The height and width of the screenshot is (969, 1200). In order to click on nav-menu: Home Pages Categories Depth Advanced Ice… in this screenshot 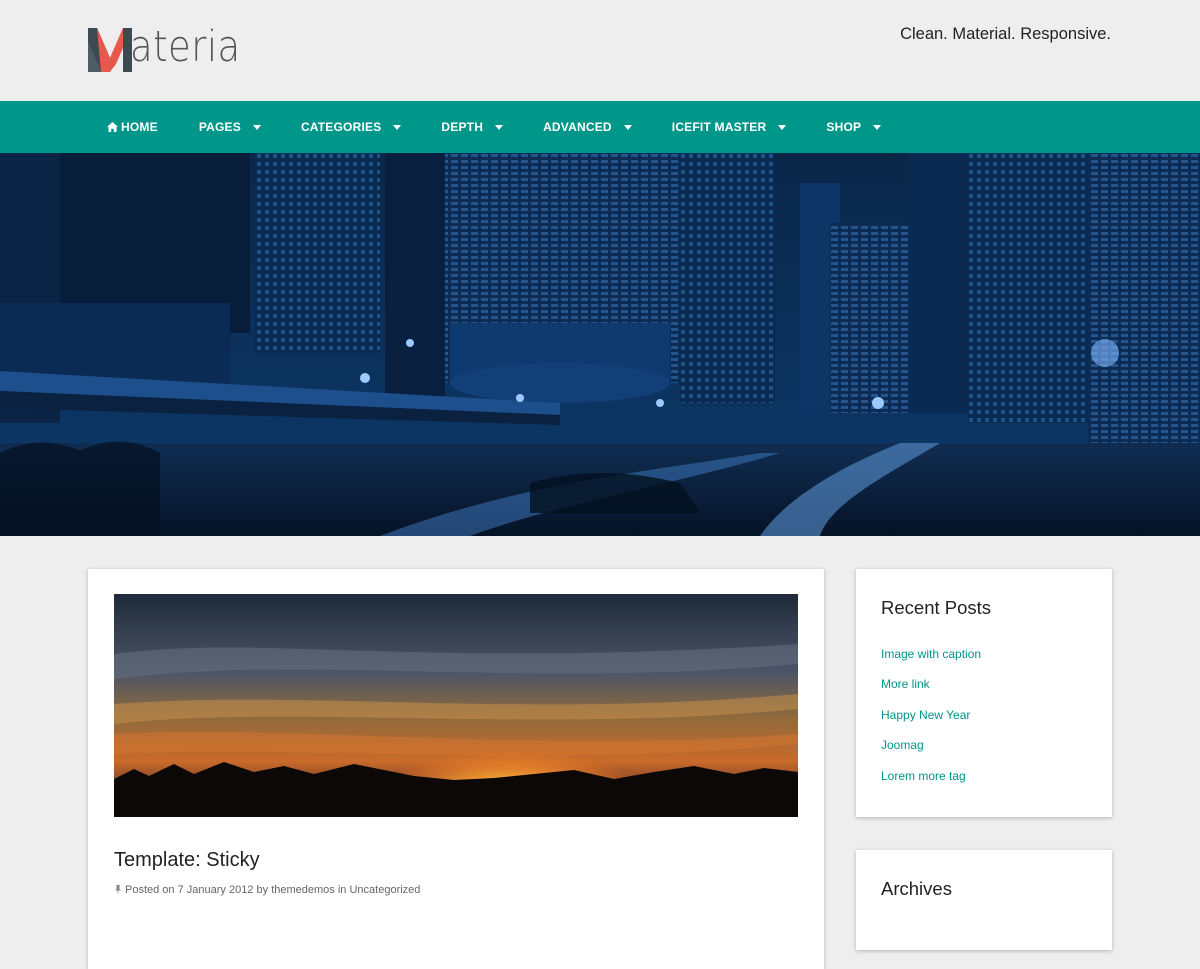, I will do `click(600, 127)`.